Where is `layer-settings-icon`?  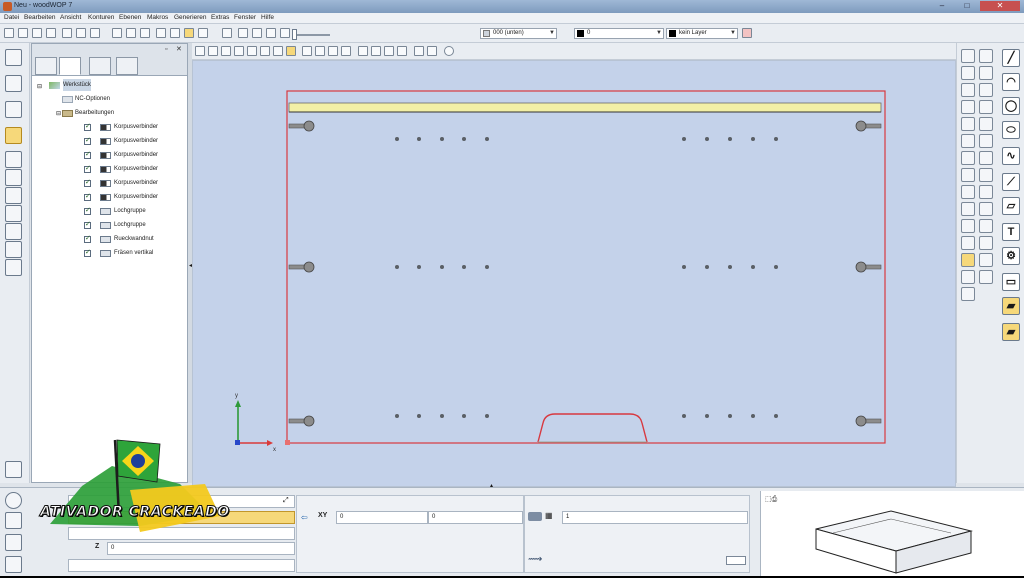
layer-settings-icon is located at coordinates (747, 33).